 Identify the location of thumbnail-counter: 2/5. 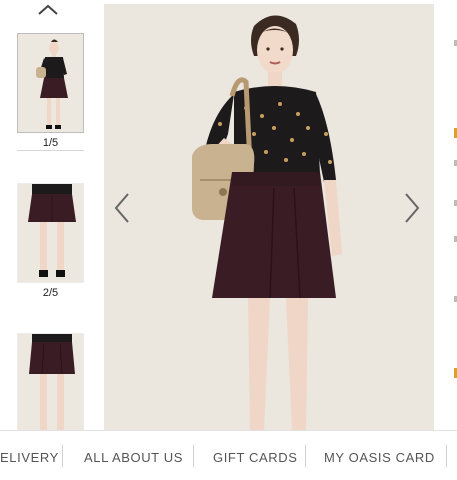
(50, 293).